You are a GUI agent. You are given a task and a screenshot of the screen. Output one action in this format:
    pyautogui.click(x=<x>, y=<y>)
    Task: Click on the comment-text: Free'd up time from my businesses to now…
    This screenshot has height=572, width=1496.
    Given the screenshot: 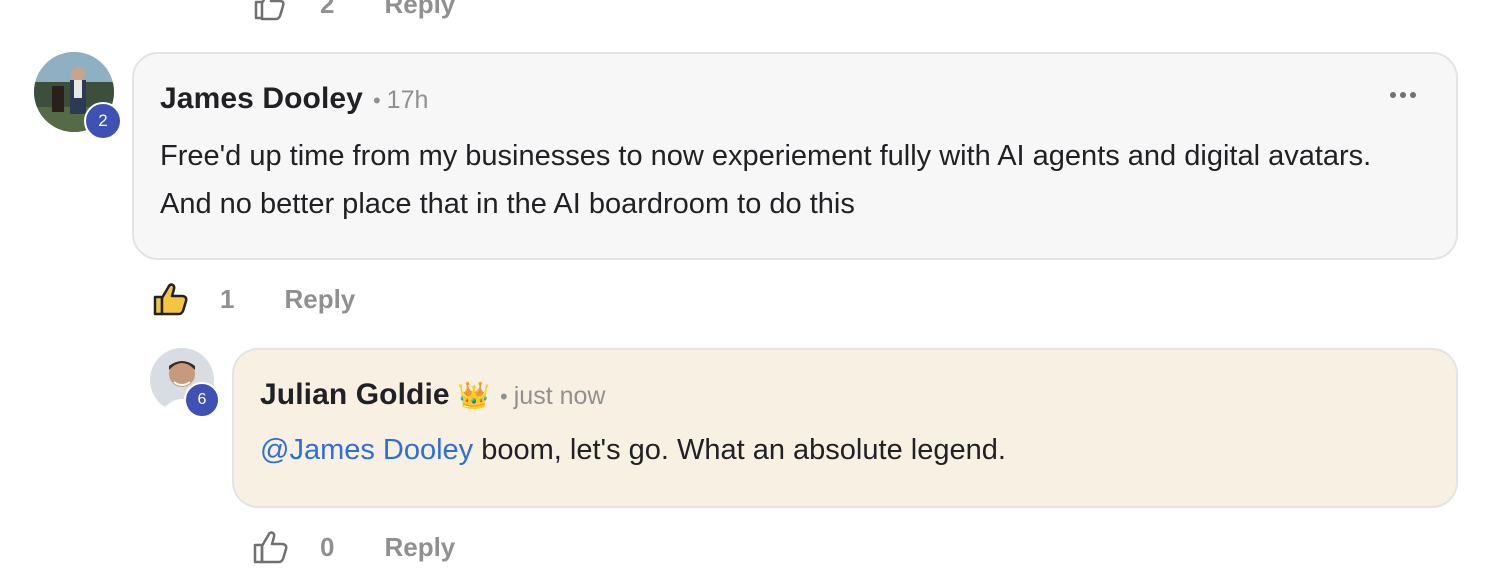 What is the action you would take?
    pyautogui.click(x=766, y=180)
    